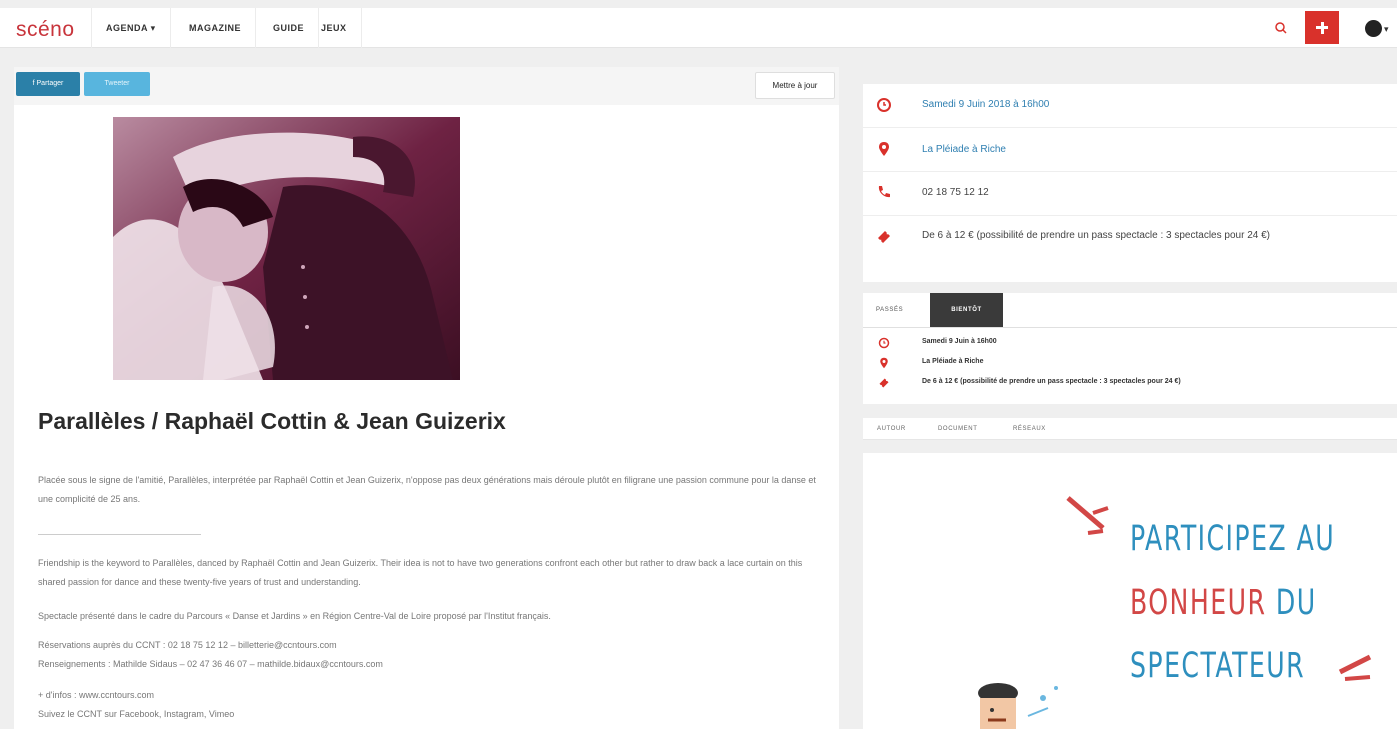 The width and height of the screenshot is (1397, 729). Describe the element at coordinates (1281, 28) in the screenshot. I see `search-icon` at that location.